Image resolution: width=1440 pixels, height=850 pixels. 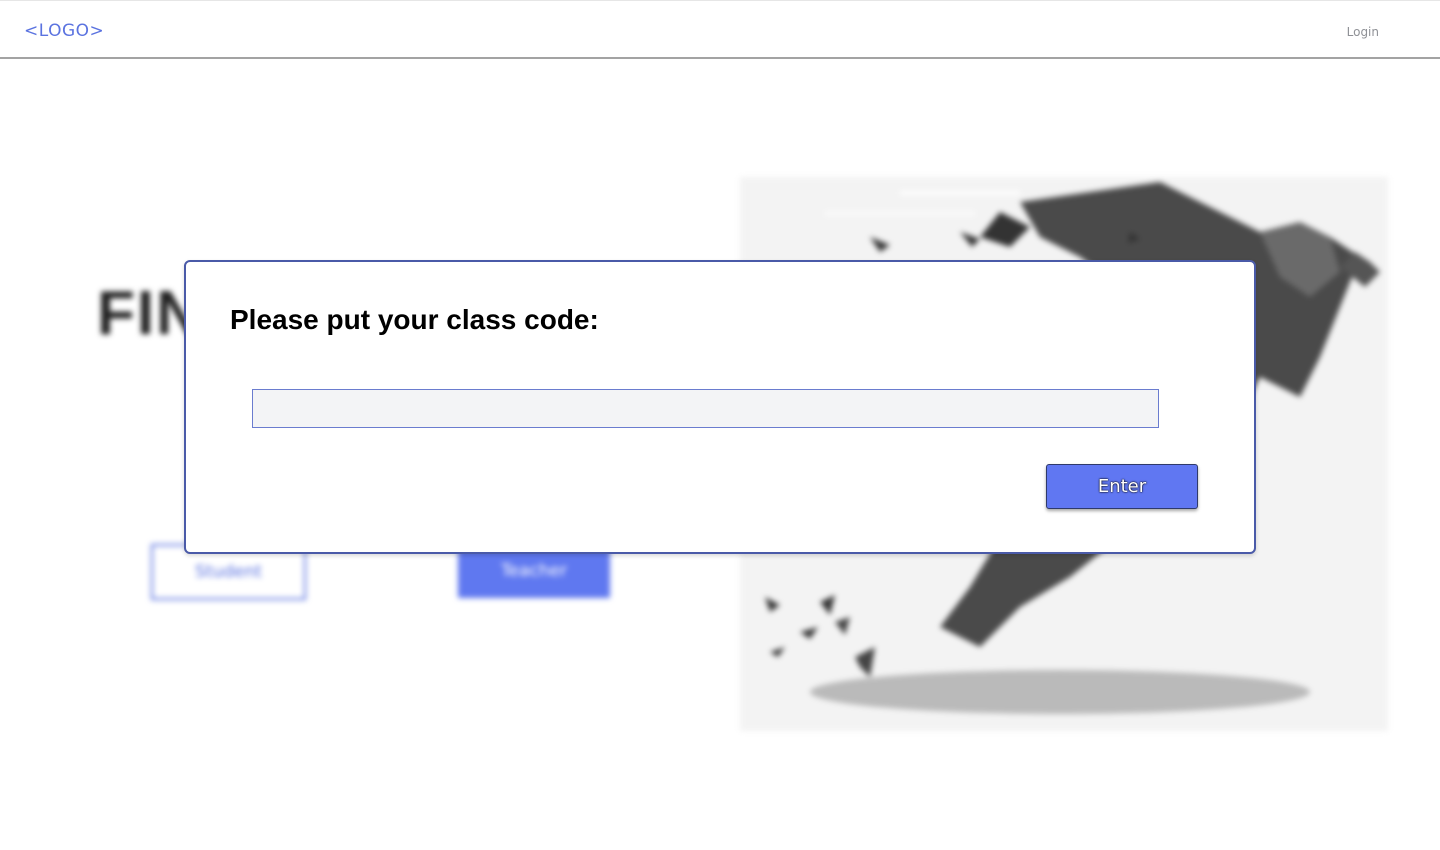 I want to click on logo: <LOGO>, so click(x=64, y=31).